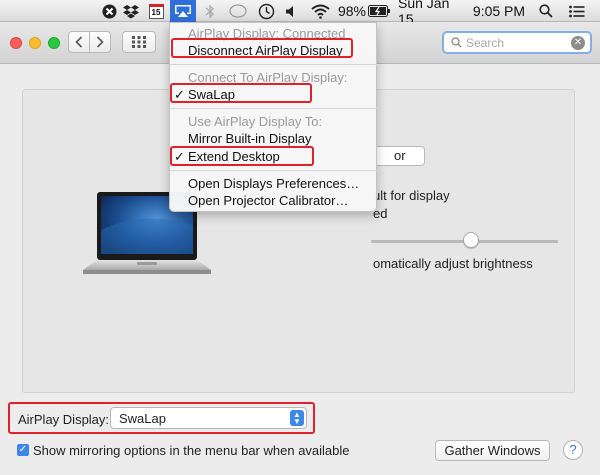  Describe the element at coordinates (109, 11) in the screenshot. I see `close-circle-icon` at that location.